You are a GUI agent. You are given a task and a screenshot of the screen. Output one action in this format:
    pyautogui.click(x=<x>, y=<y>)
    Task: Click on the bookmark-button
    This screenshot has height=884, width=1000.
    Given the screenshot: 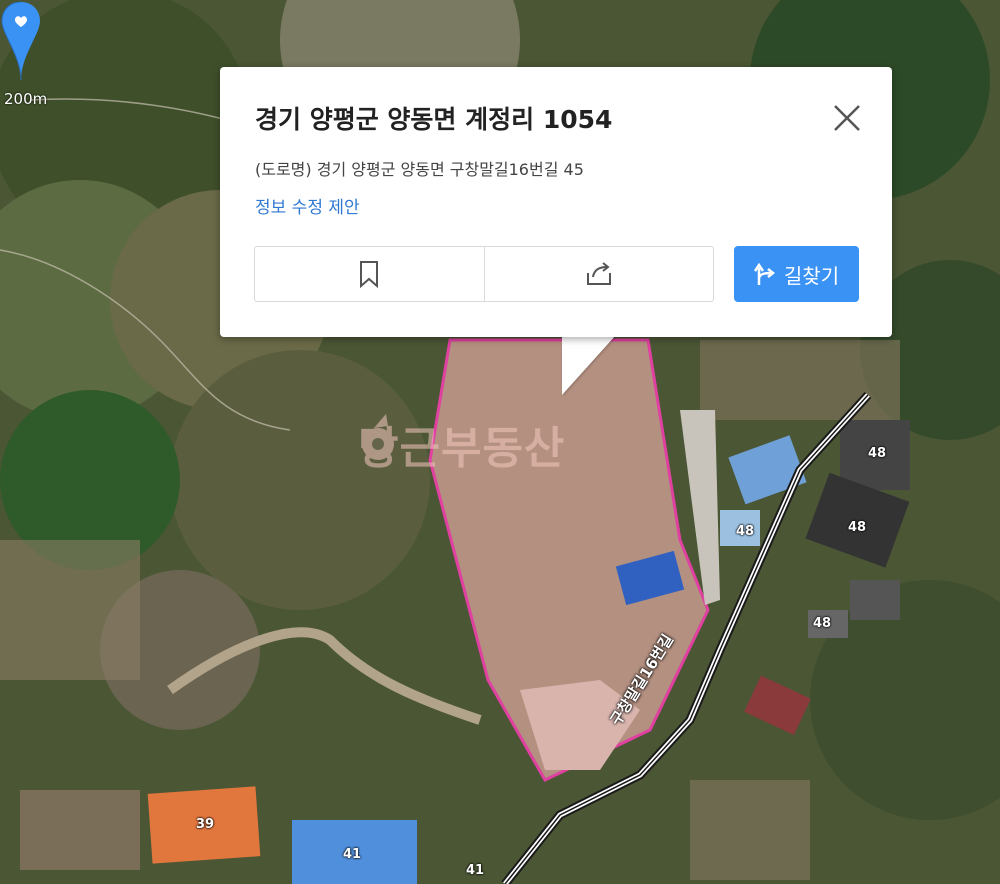 What is the action you would take?
    pyautogui.click(x=369, y=274)
    